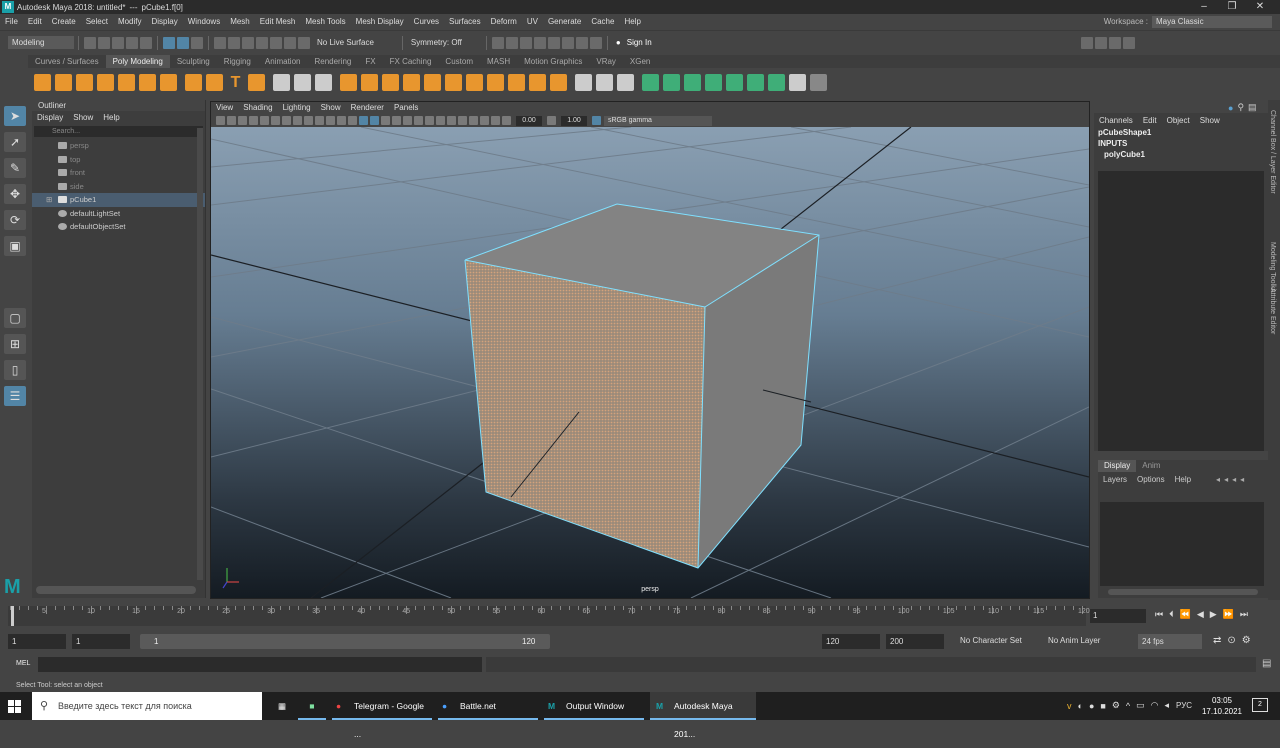  I want to click on app-3-icon: ■, so click(312, 706).